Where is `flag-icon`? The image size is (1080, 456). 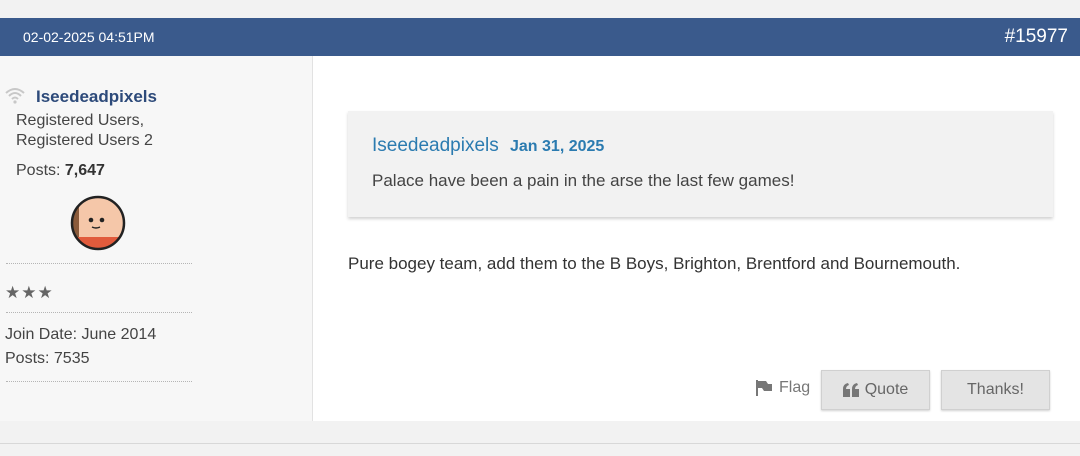 flag-icon is located at coordinates (764, 388).